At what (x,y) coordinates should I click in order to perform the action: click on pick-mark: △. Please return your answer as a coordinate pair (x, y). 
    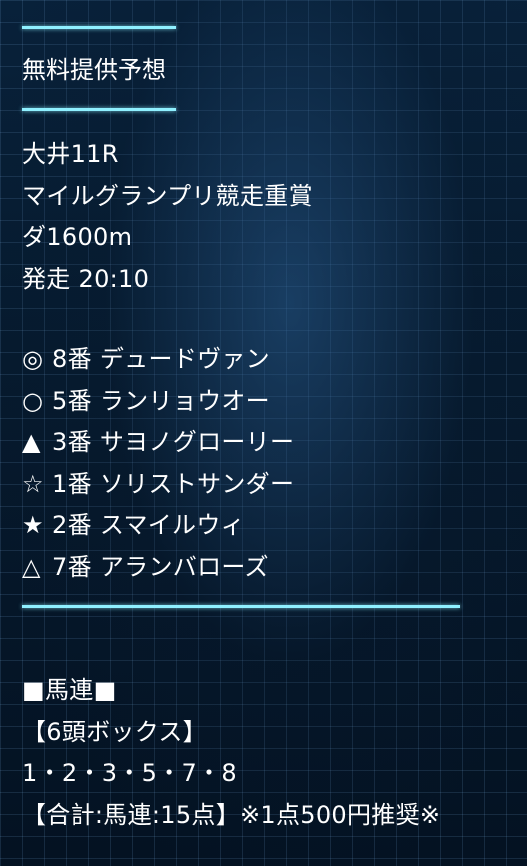
    Looking at the image, I should click on (31, 566).